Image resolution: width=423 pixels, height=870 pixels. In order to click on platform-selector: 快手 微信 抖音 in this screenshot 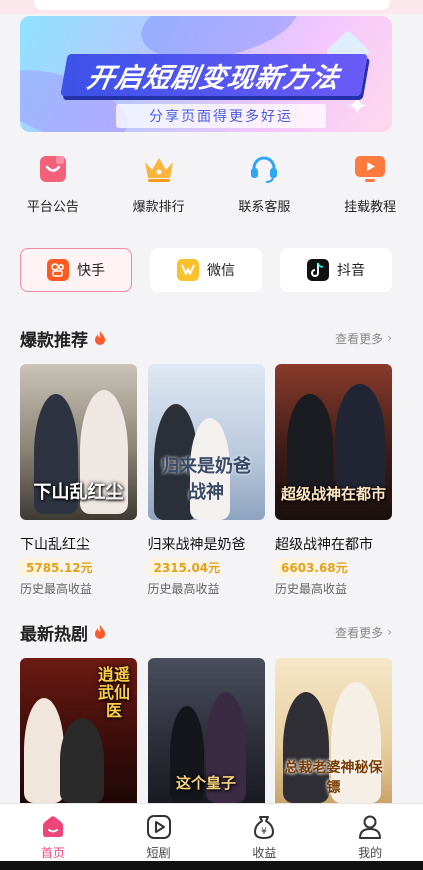, I will do `click(206, 270)`.